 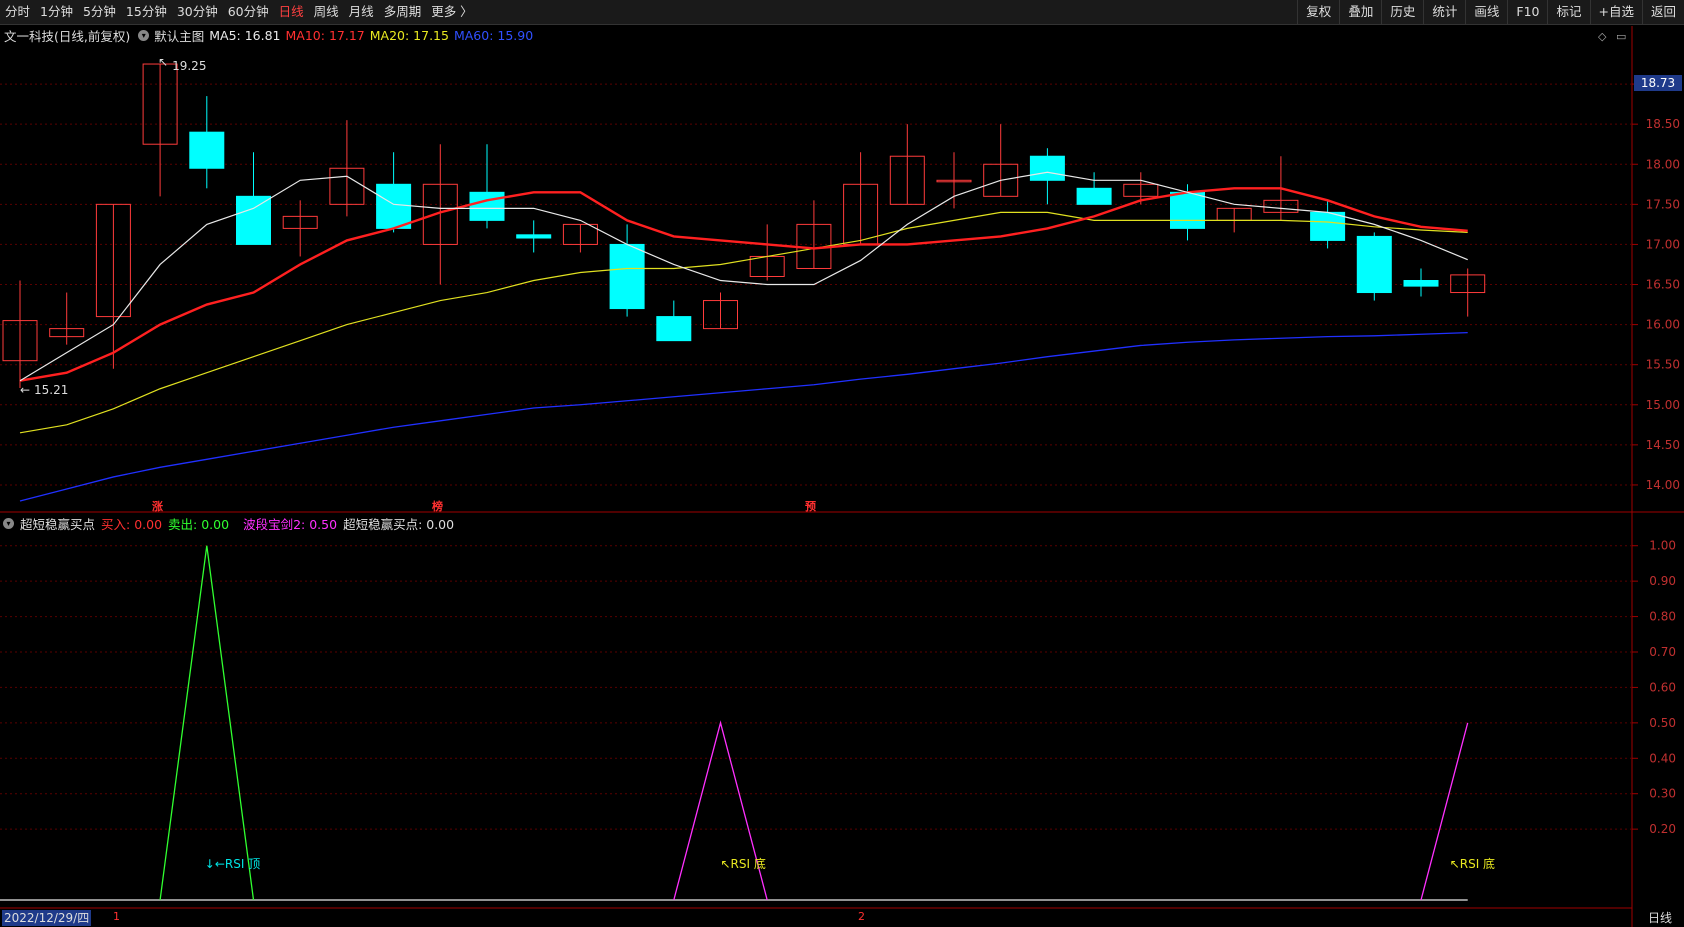 What do you see at coordinates (1663, 124) in the screenshot?
I see `main-axis-label: 18.50` at bounding box center [1663, 124].